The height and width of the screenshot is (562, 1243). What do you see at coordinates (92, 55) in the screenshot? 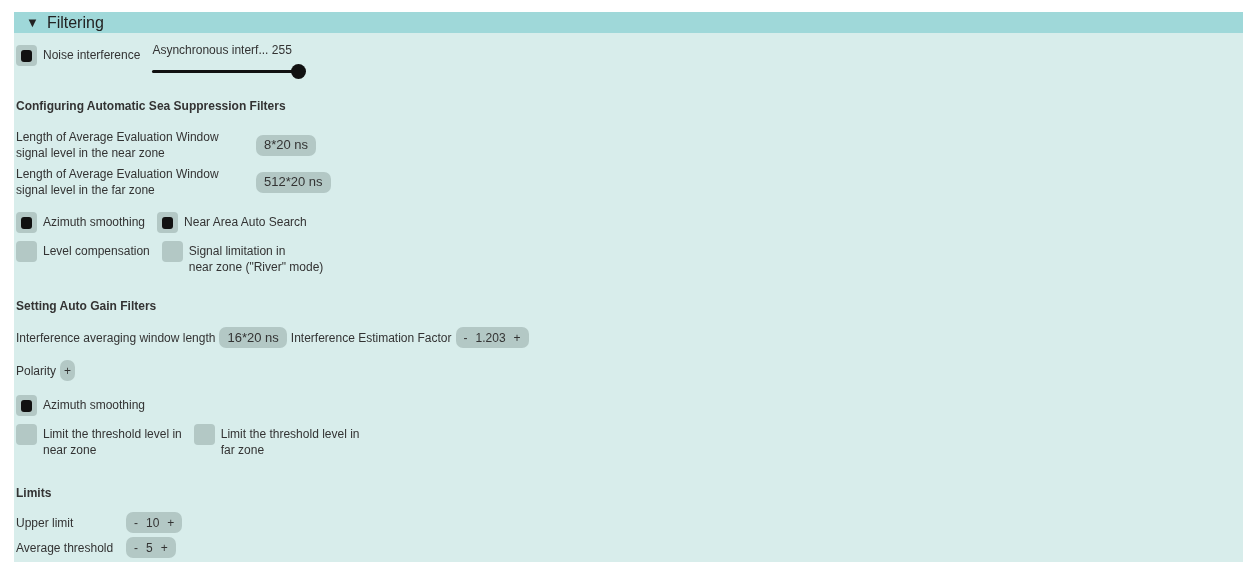
I see `checkbox-label: Noise interference` at bounding box center [92, 55].